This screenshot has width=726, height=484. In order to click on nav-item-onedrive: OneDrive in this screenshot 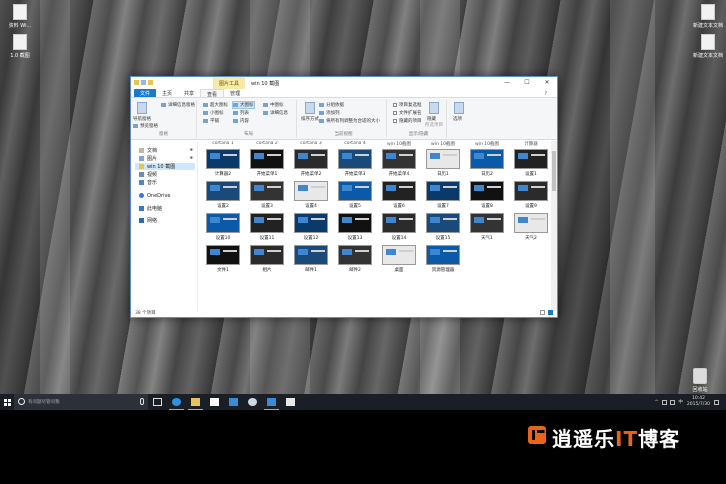, I will do `click(155, 196)`.